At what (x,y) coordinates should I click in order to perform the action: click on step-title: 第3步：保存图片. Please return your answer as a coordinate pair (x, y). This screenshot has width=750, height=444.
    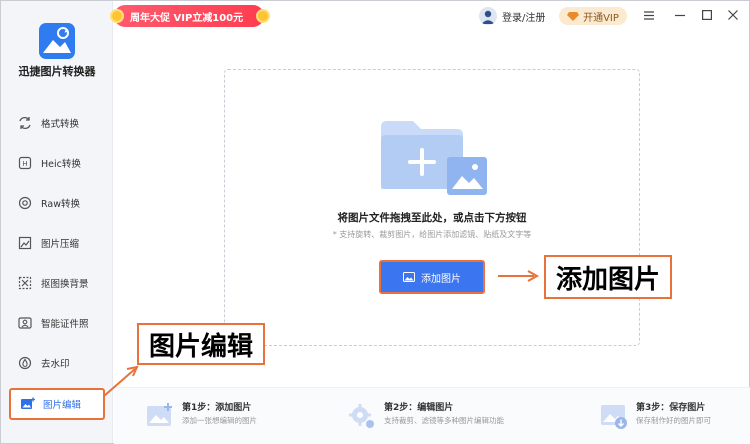
    Looking at the image, I should click on (671, 408).